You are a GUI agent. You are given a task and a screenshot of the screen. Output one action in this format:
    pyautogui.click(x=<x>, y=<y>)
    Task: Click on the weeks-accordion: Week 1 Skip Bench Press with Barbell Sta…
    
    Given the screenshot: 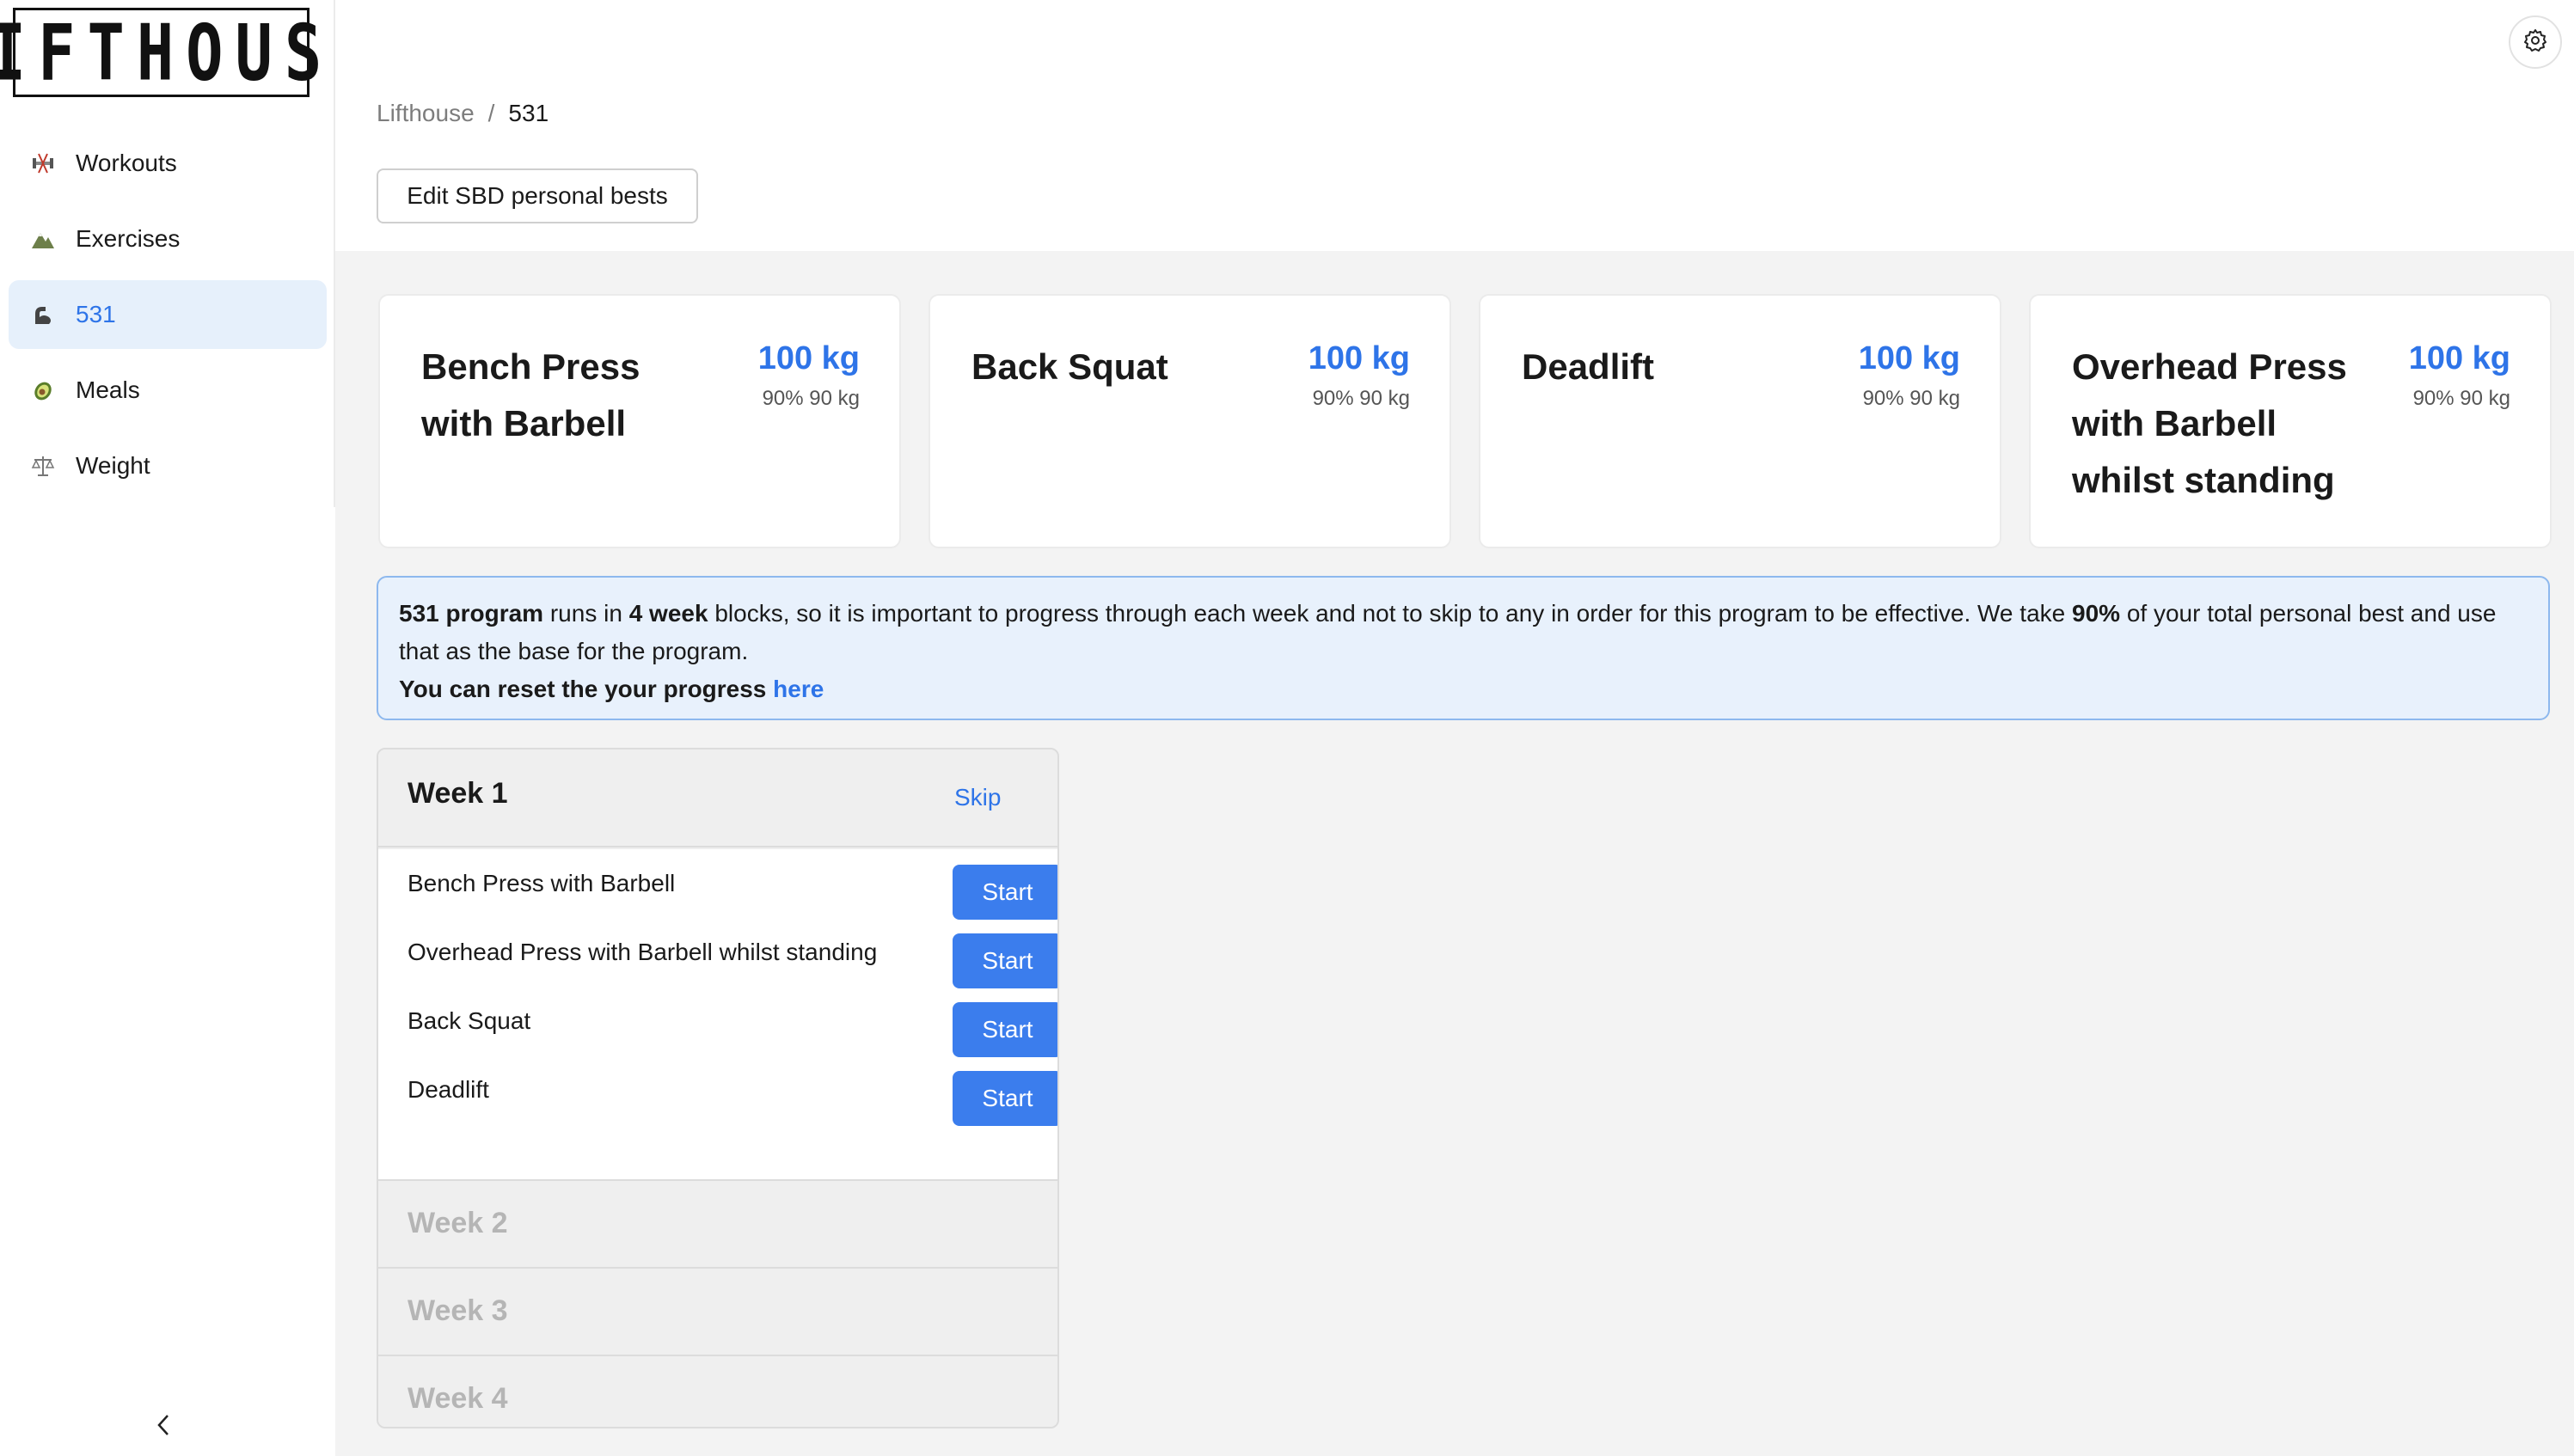 What is the action you would take?
    pyautogui.click(x=718, y=1088)
    